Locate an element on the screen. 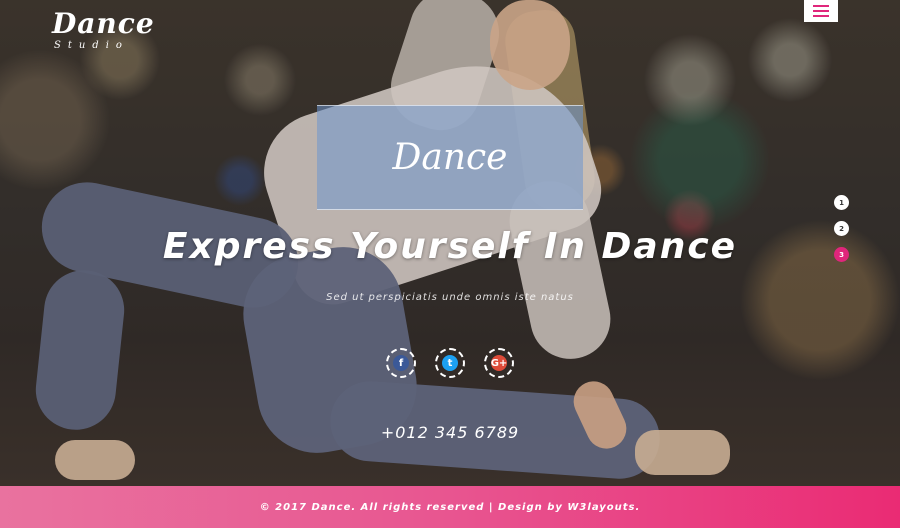 The image size is (900, 528). social-links: f t G+ is located at coordinates (450, 363).